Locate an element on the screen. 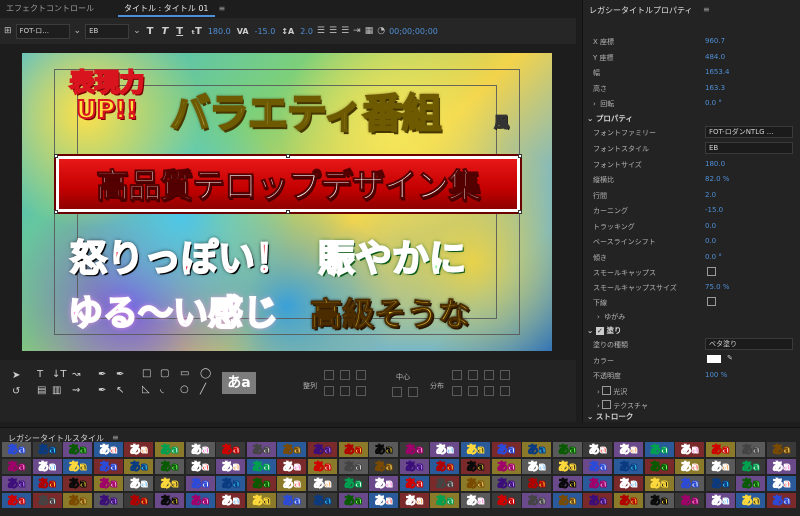  prop-row-distort: › ゆがみ is located at coordinates (691, 316).